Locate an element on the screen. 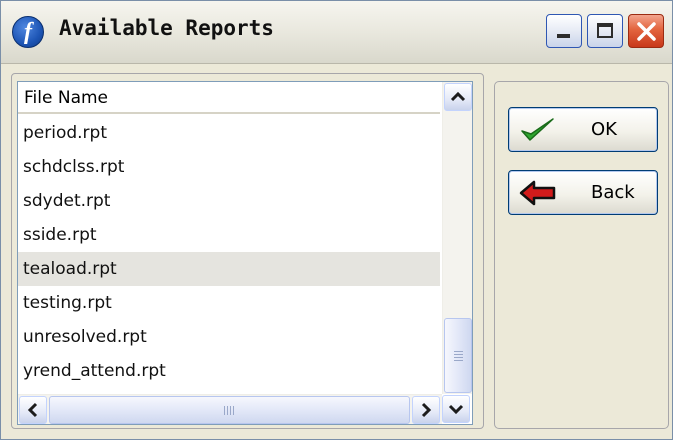 The width and height of the screenshot is (673, 440). app-logo-icon: f is located at coordinates (28, 32).